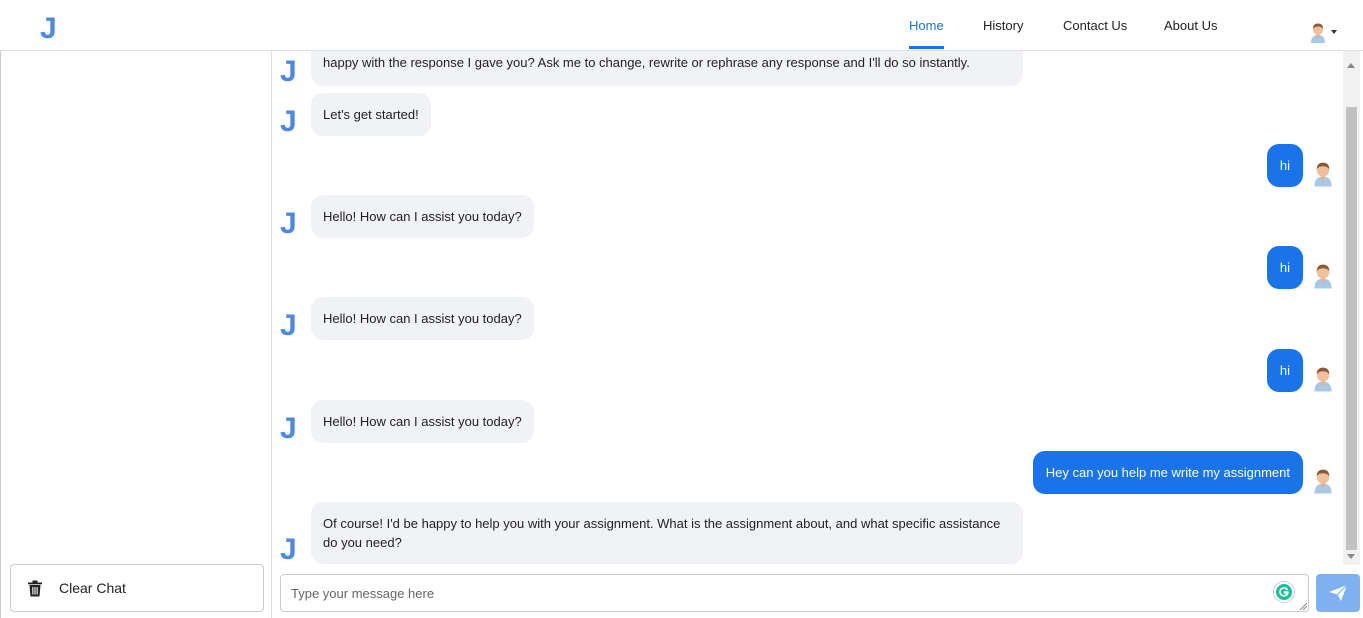 The image size is (1363, 618). Describe the element at coordinates (1351, 556) in the screenshot. I see `scroll-down-icon` at that location.